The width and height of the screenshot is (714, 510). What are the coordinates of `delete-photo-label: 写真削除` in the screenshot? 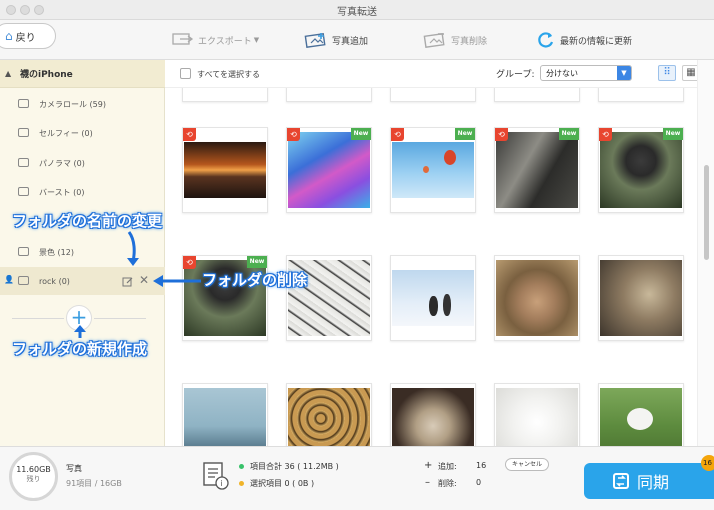 It's located at (469, 41).